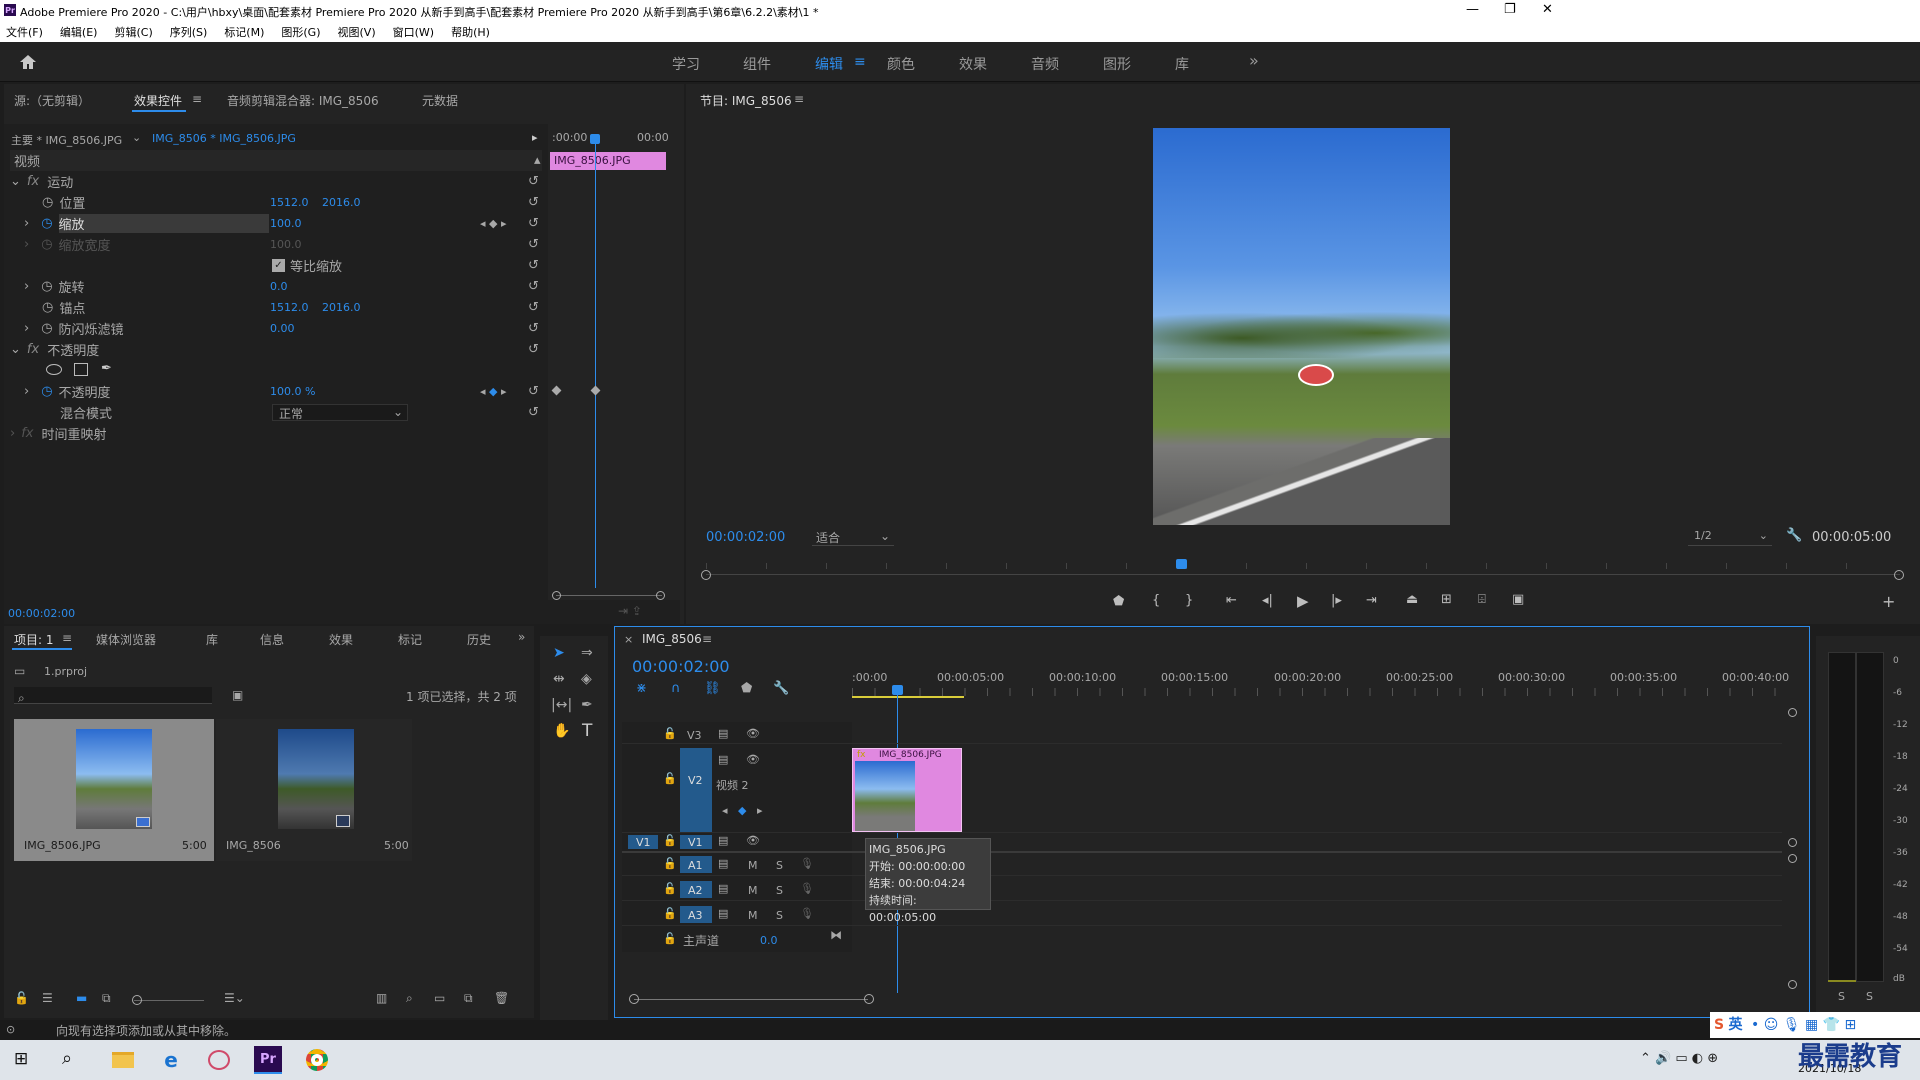  What do you see at coordinates (745, 537) in the screenshot?
I see `program-timecode: 00:00:02:00` at bounding box center [745, 537].